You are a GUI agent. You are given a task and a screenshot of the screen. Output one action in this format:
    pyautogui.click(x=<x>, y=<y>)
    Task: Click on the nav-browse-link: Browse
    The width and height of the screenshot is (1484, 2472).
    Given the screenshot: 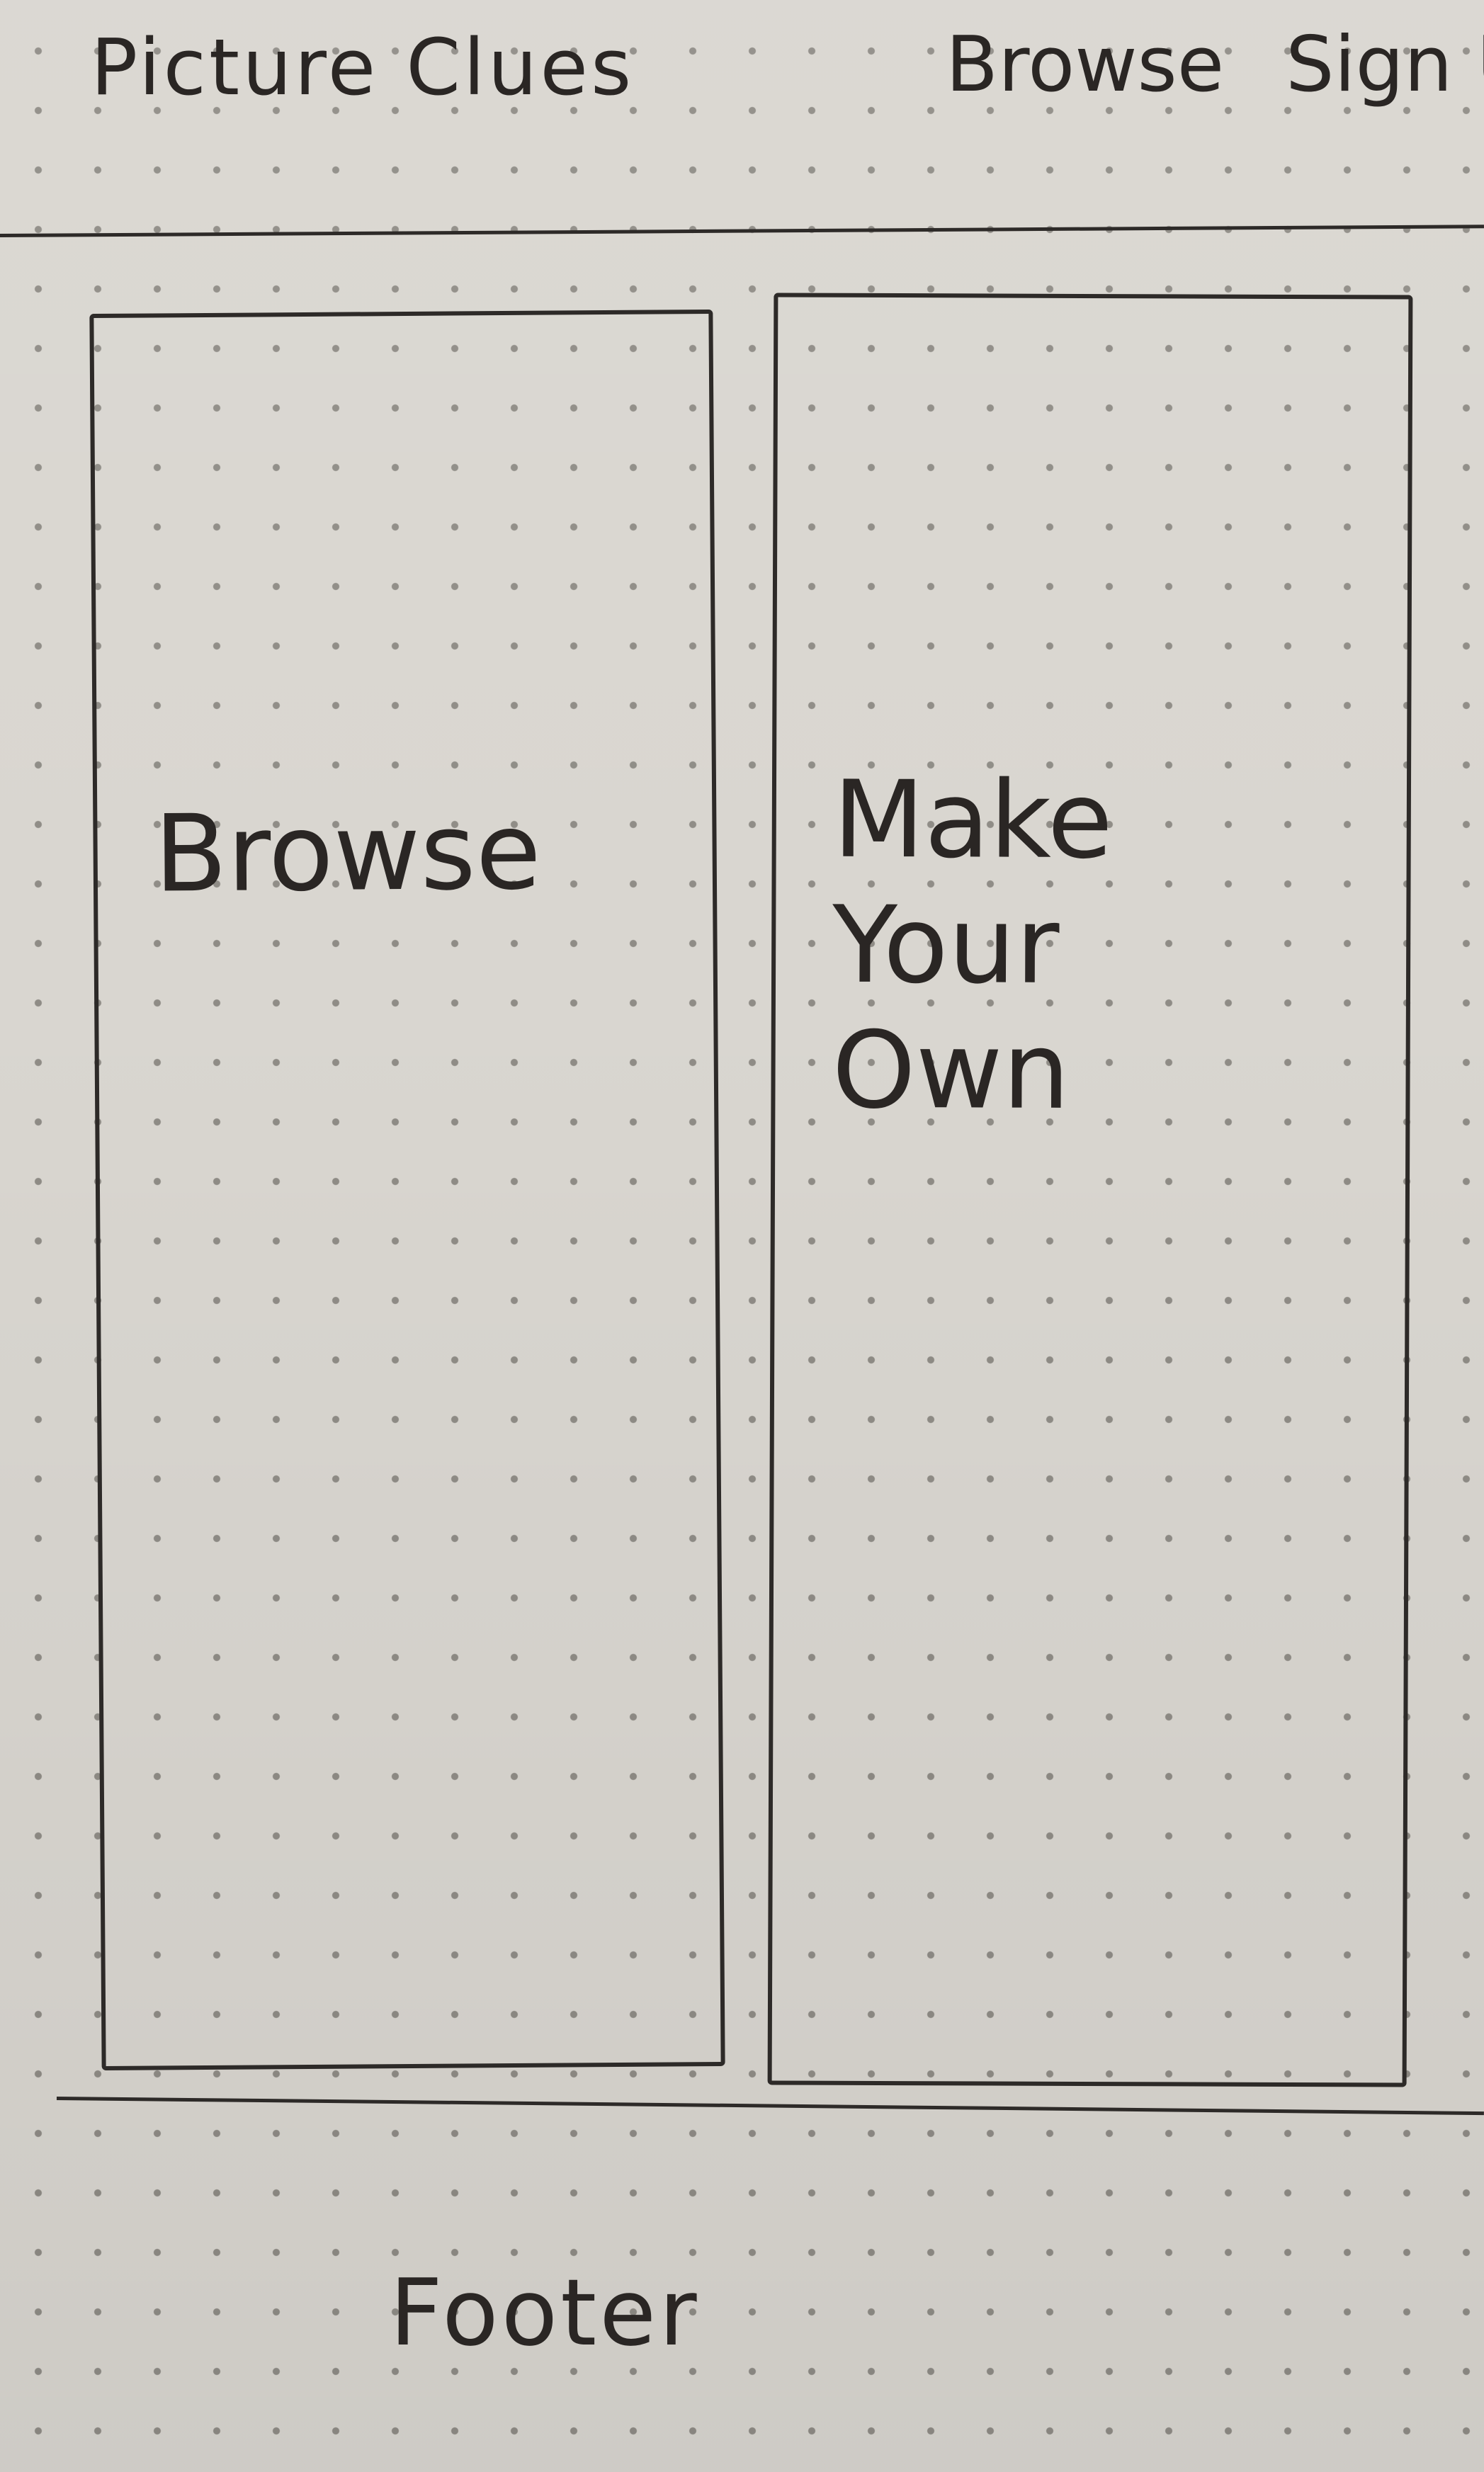 What is the action you would take?
    pyautogui.click(x=1085, y=65)
    